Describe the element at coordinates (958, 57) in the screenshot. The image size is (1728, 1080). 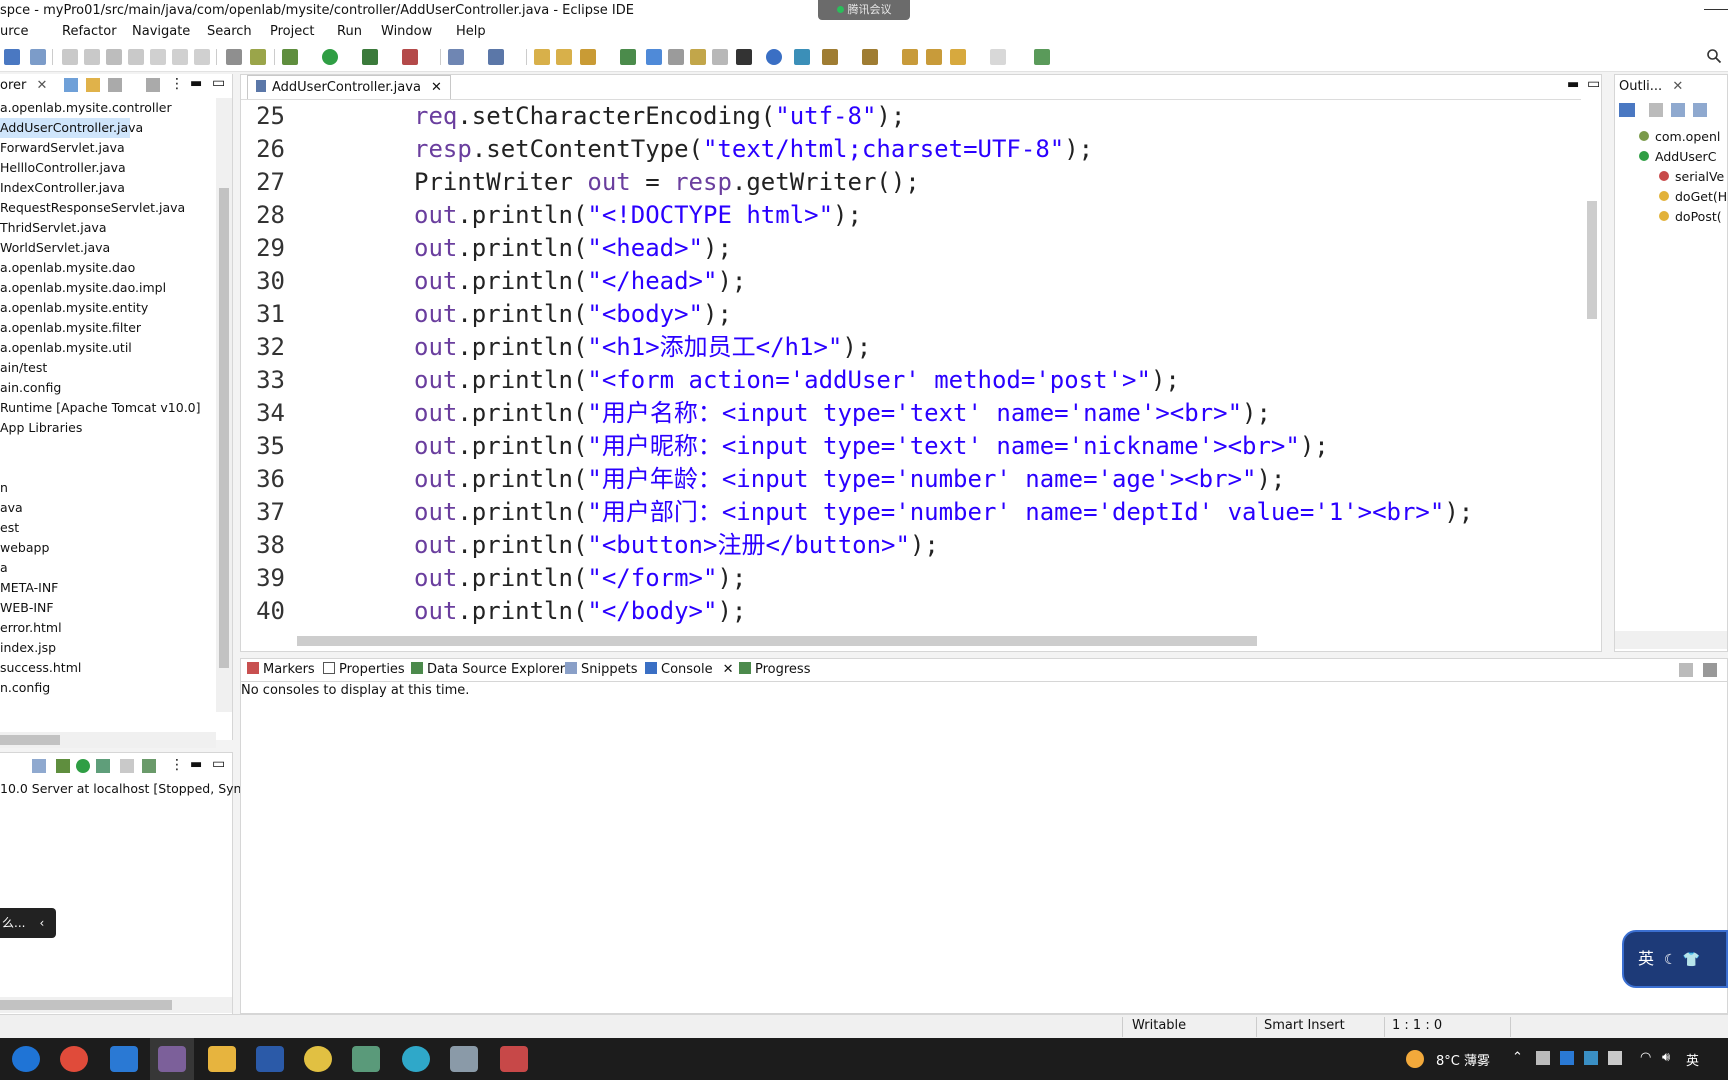
I see `arrow-left-icon` at that location.